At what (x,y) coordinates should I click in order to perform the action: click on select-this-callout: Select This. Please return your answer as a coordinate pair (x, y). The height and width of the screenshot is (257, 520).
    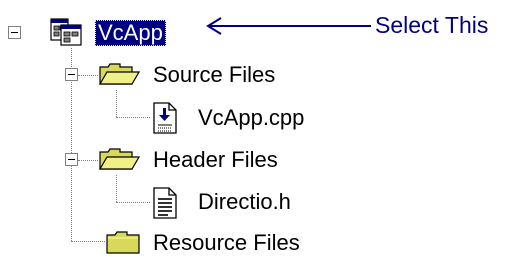
    Looking at the image, I should click on (346, 25).